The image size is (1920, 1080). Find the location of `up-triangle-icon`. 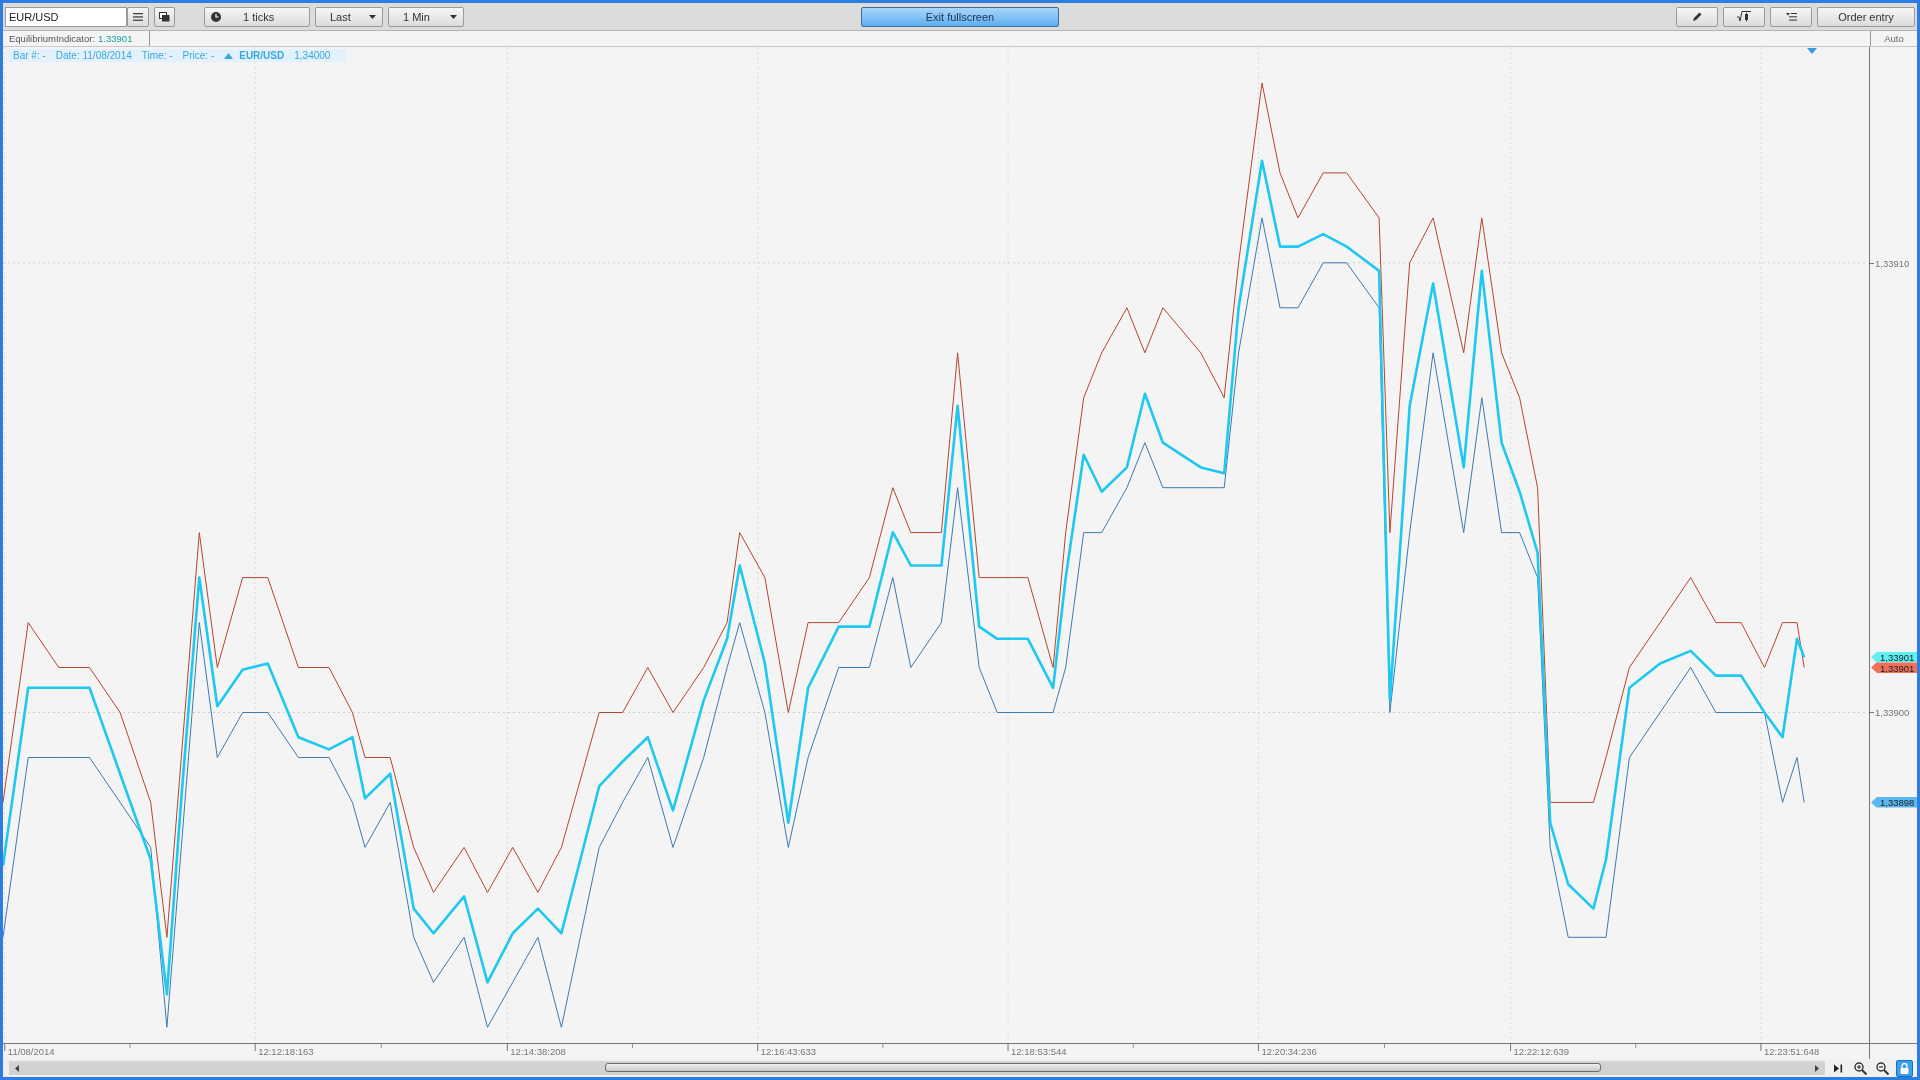

up-triangle-icon is located at coordinates (229, 55).